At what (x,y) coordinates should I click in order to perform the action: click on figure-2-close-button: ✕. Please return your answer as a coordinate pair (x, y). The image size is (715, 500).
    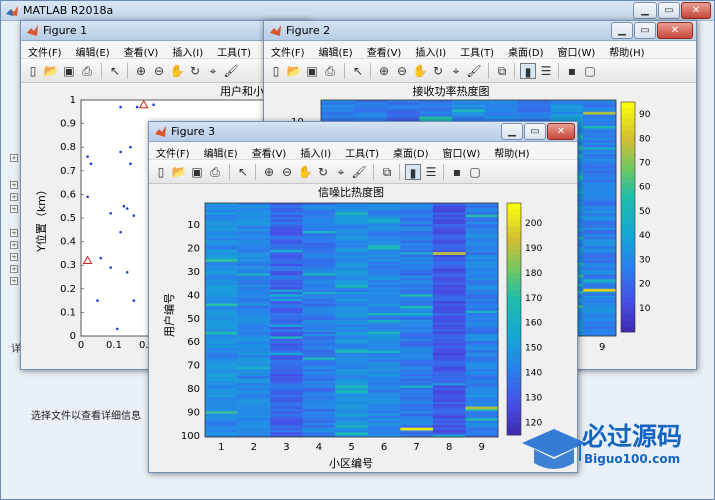
    Looking at the image, I should click on (675, 30).